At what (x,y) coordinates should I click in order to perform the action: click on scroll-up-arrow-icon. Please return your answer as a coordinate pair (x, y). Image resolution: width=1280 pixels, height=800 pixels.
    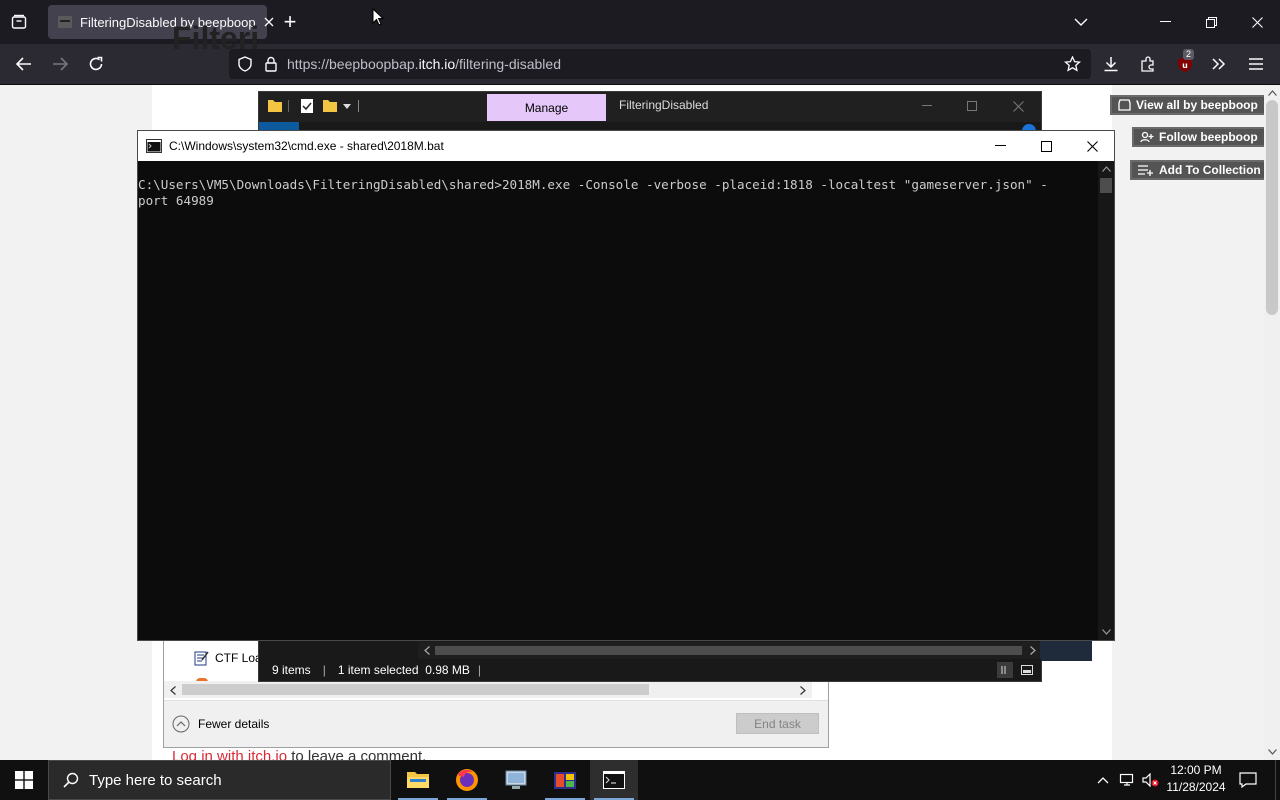
    Looking at the image, I should click on (1272, 93).